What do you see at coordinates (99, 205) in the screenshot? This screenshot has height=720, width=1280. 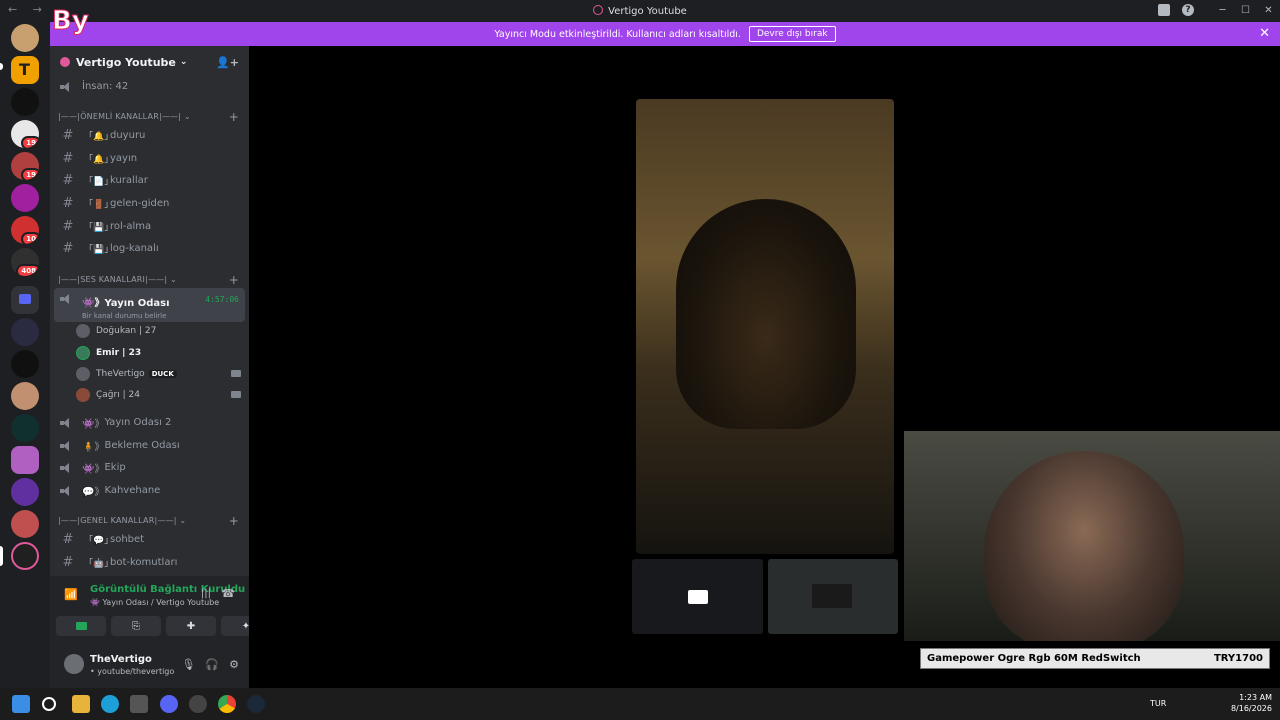 I see `channel-emoji: 「🚪」` at bounding box center [99, 205].